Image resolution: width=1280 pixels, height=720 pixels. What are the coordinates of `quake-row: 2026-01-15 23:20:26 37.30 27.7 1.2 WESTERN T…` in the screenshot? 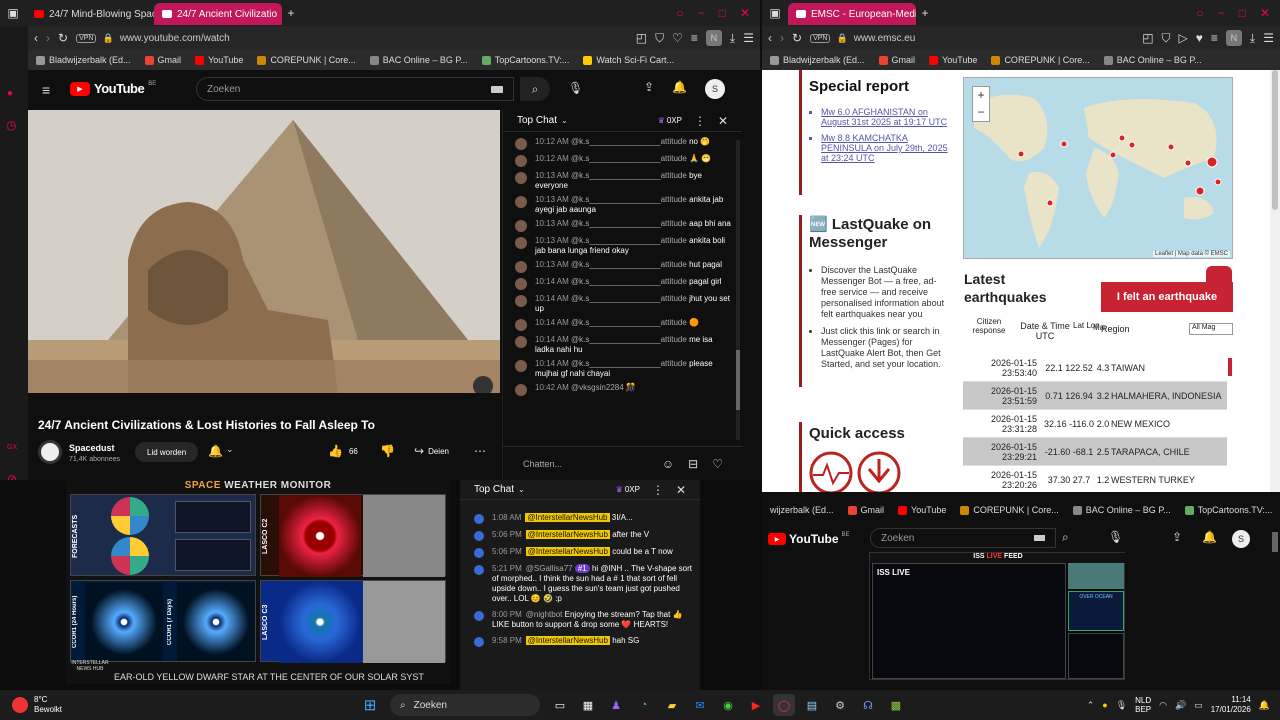 It's located at (1095, 479).